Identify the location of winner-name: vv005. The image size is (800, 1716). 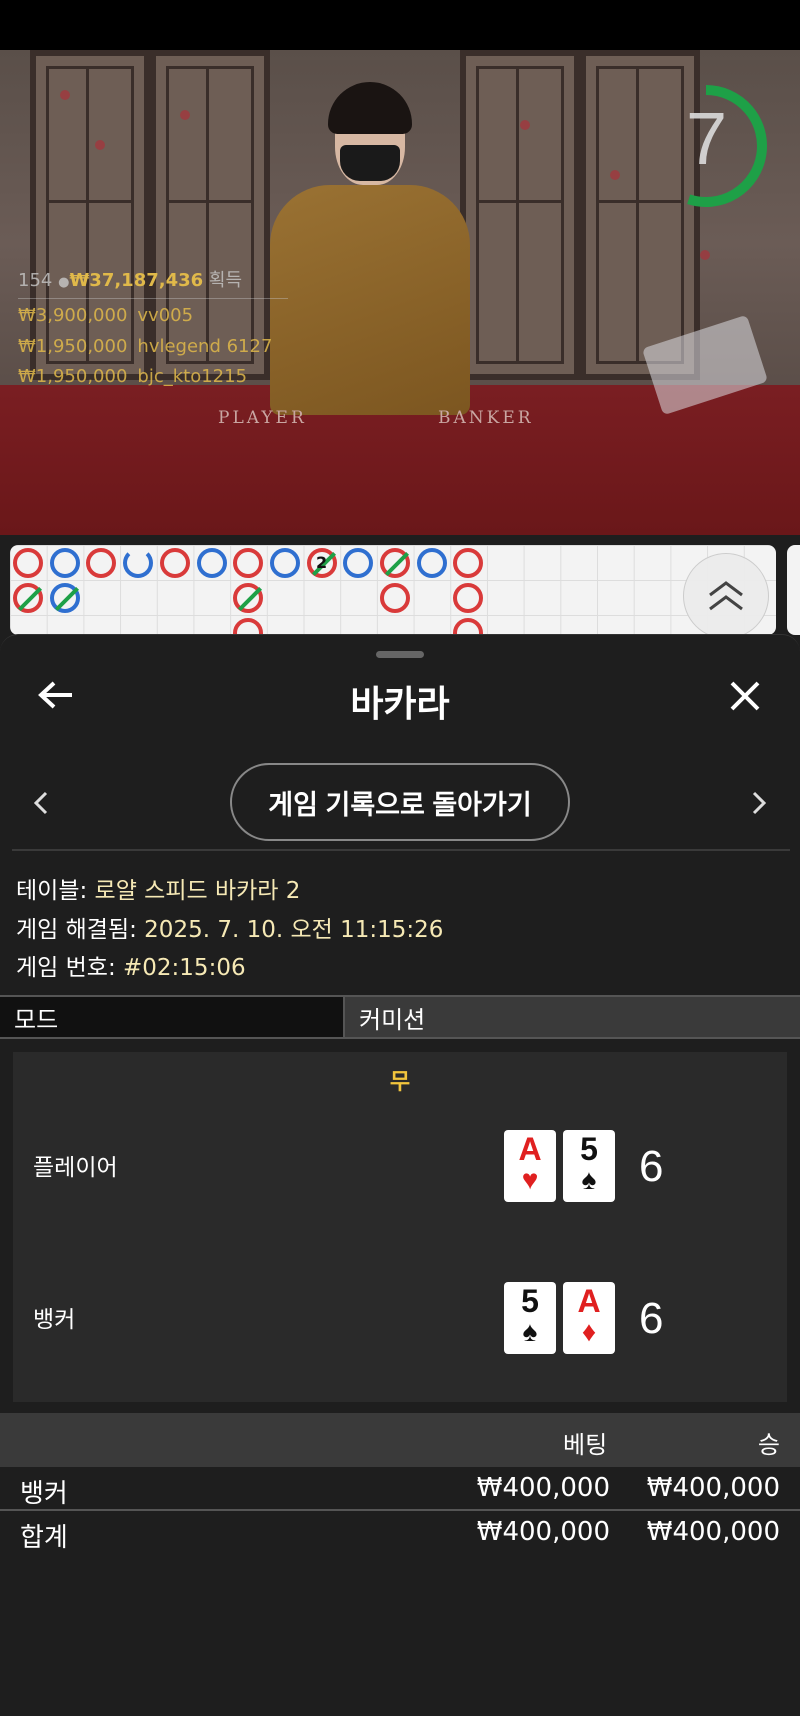
(165, 315).